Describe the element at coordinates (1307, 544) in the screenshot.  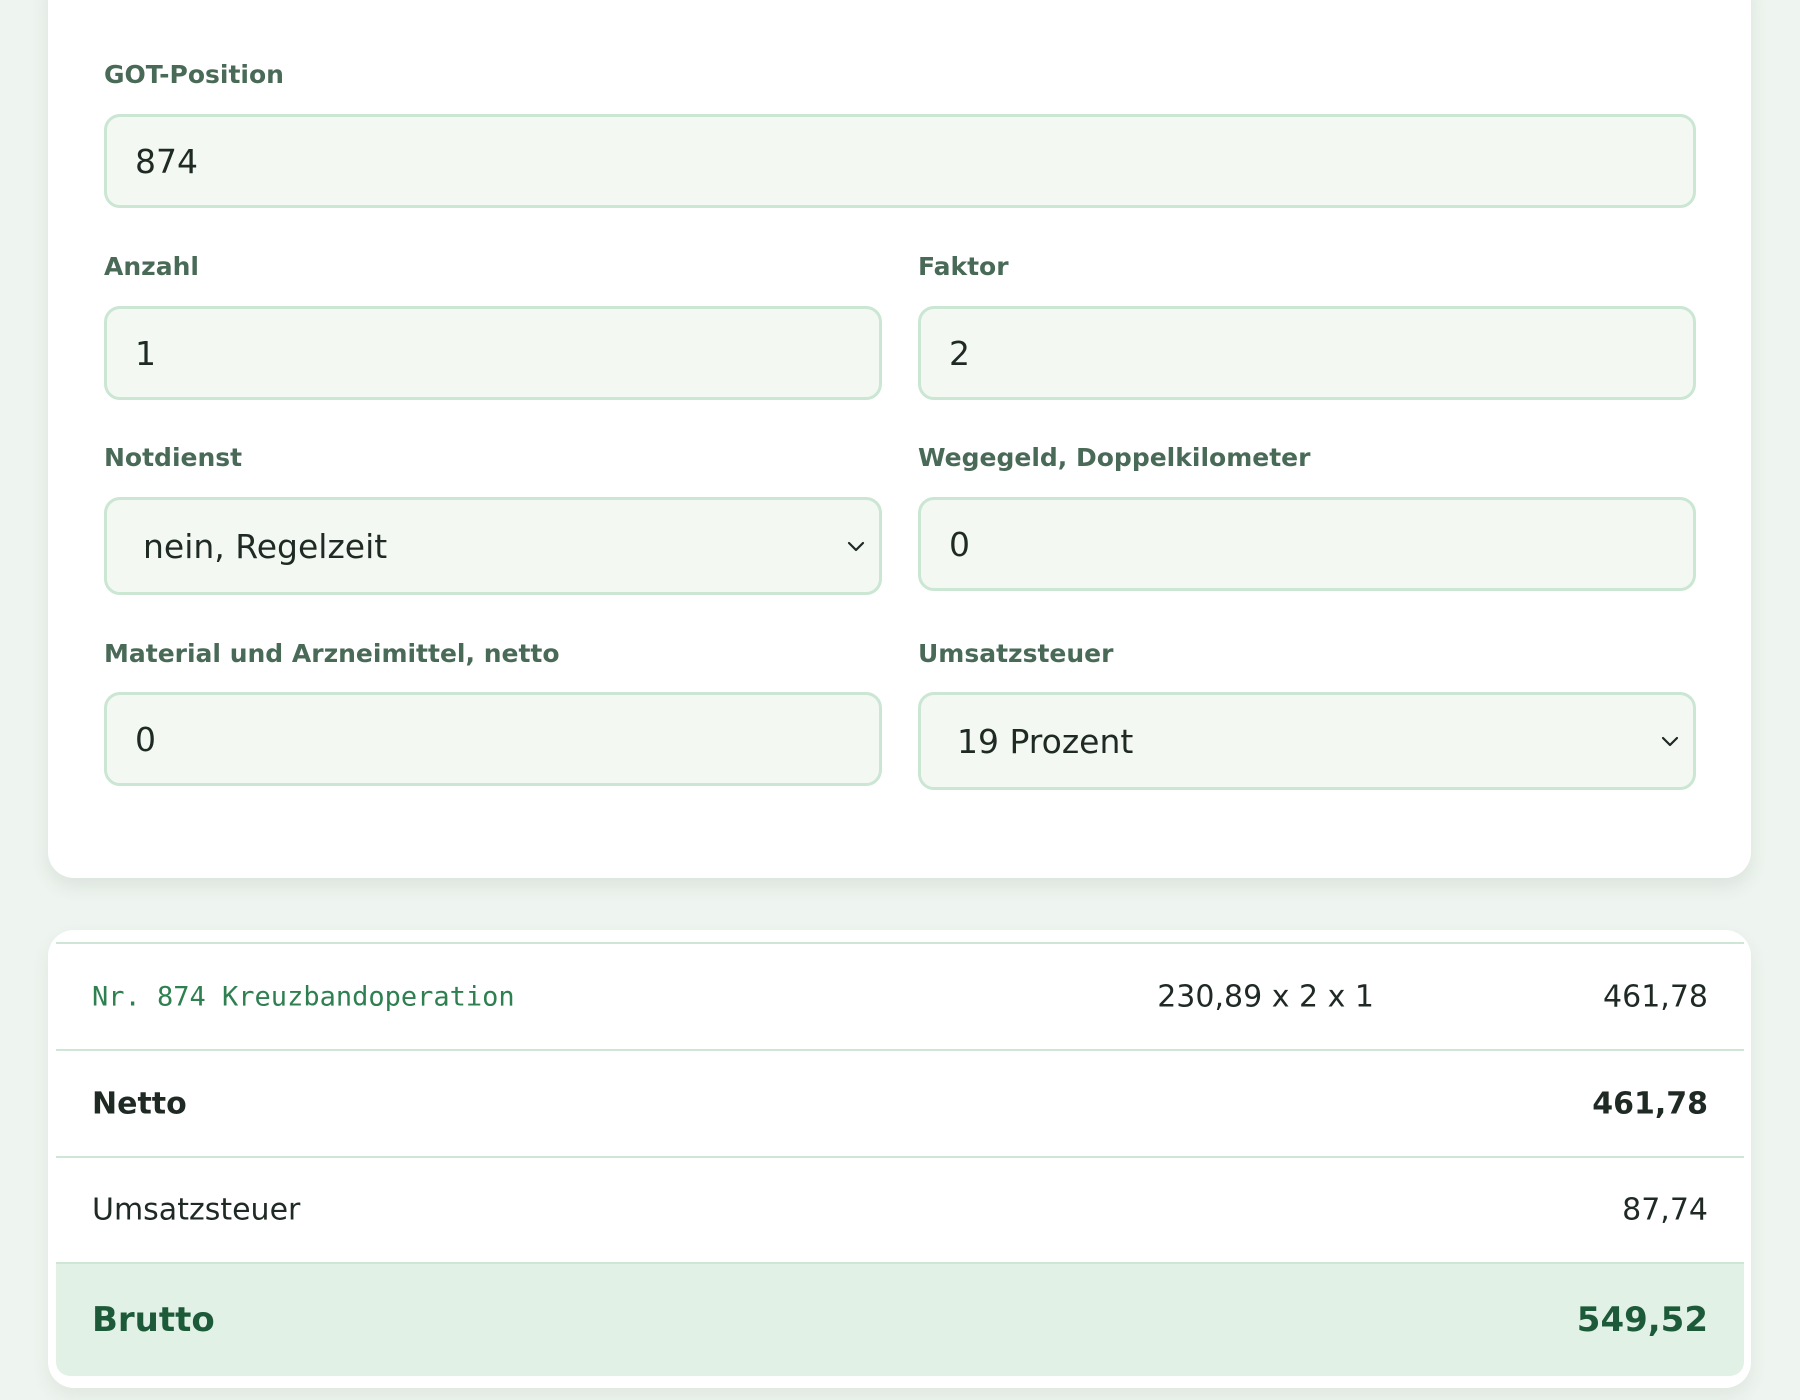
I see `wegegeld-input: 0` at that location.